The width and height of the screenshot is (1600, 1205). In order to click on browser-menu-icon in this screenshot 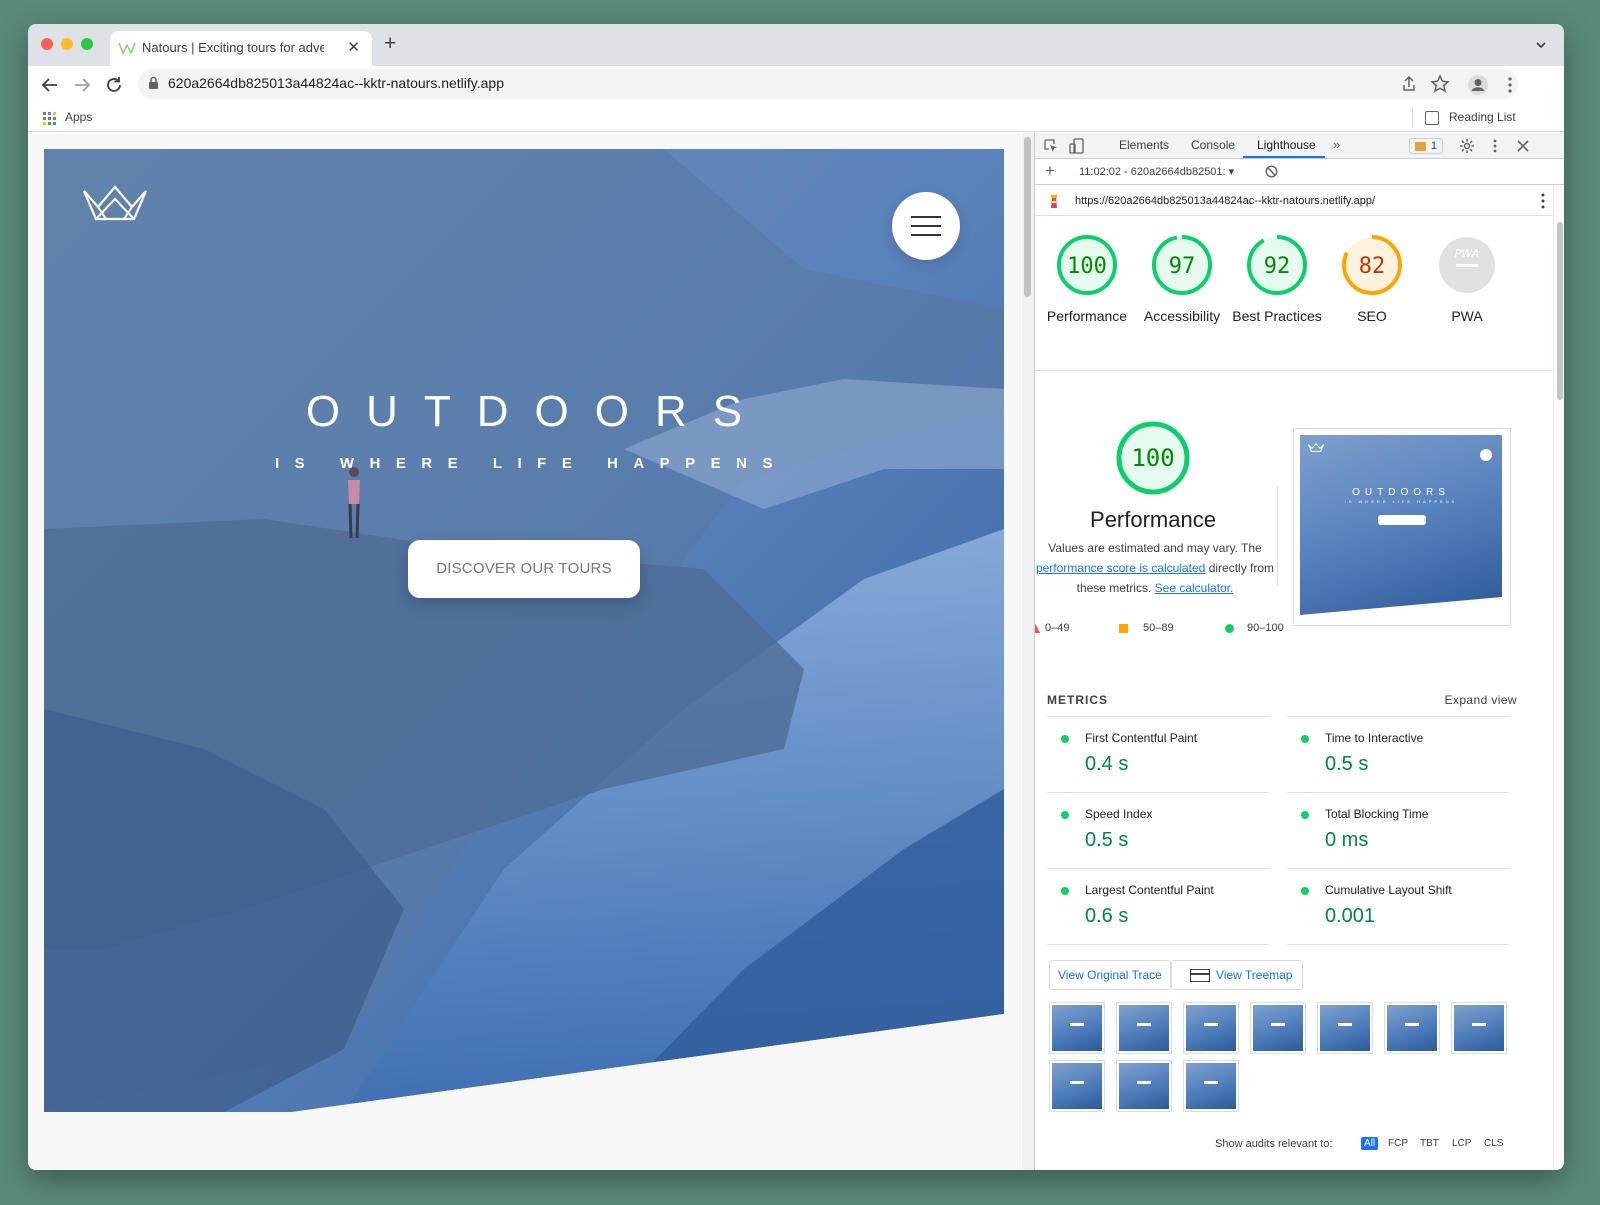, I will do `click(1510, 85)`.